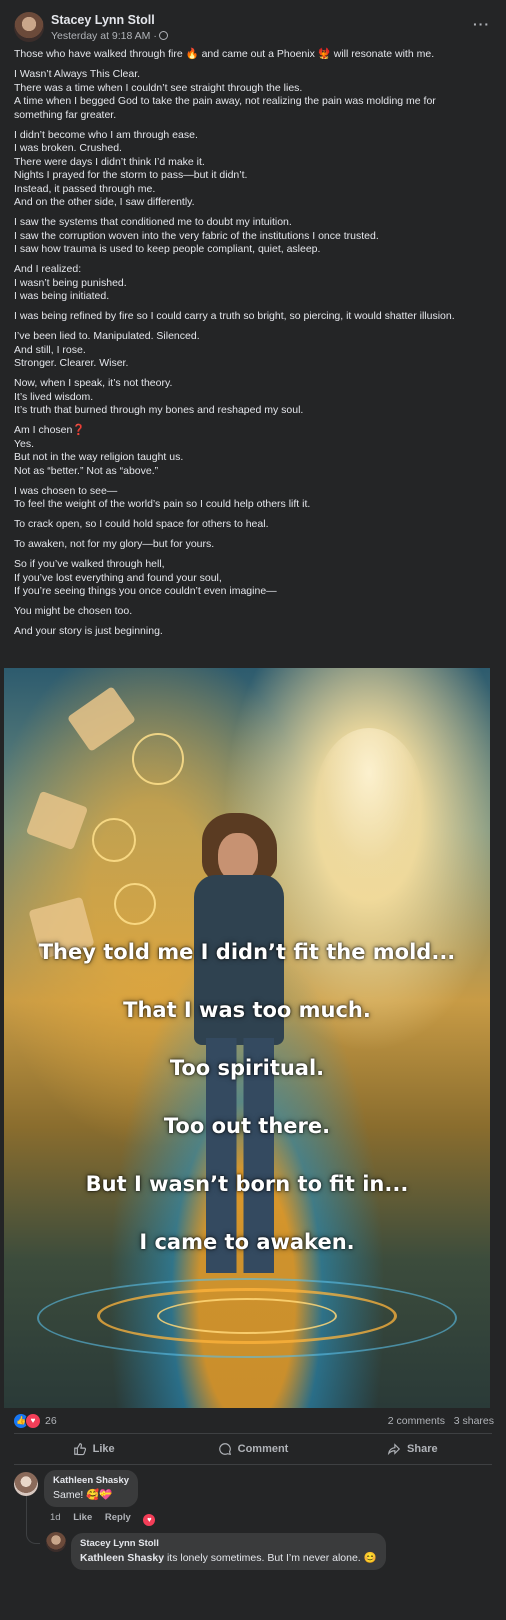  I want to click on post-line: I wasn’t being punished., so click(70, 282).